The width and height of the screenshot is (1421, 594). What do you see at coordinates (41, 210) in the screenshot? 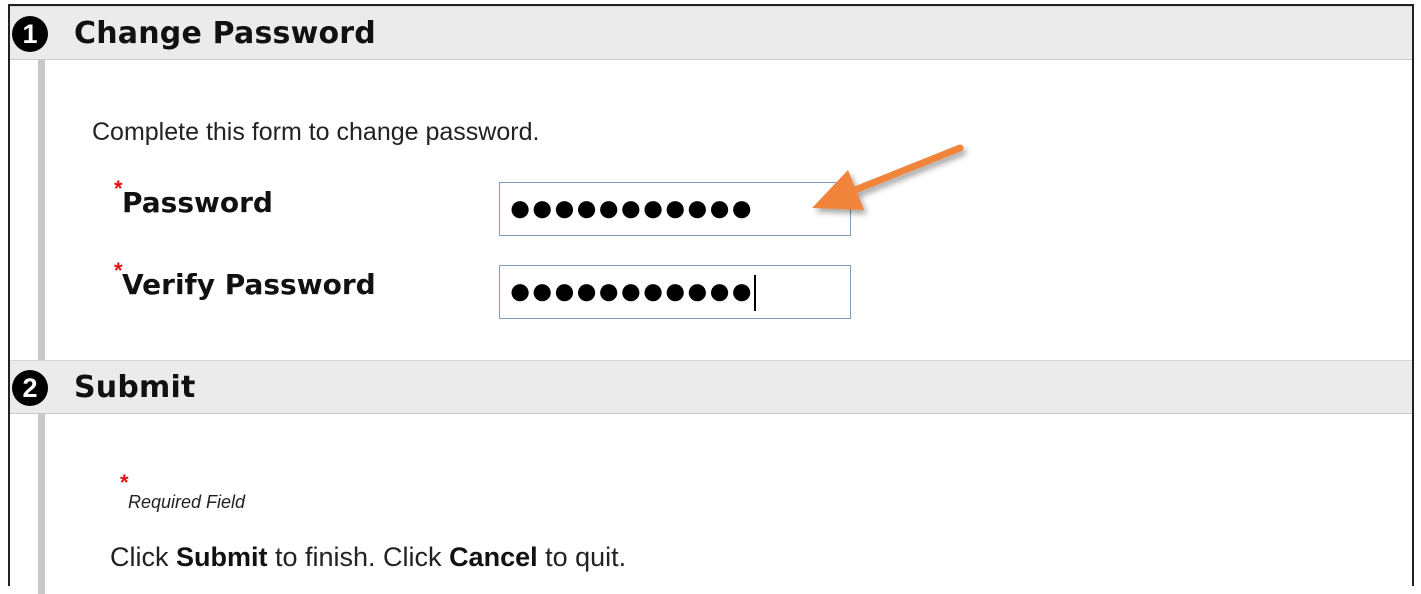
I see `section-1-rail` at bounding box center [41, 210].